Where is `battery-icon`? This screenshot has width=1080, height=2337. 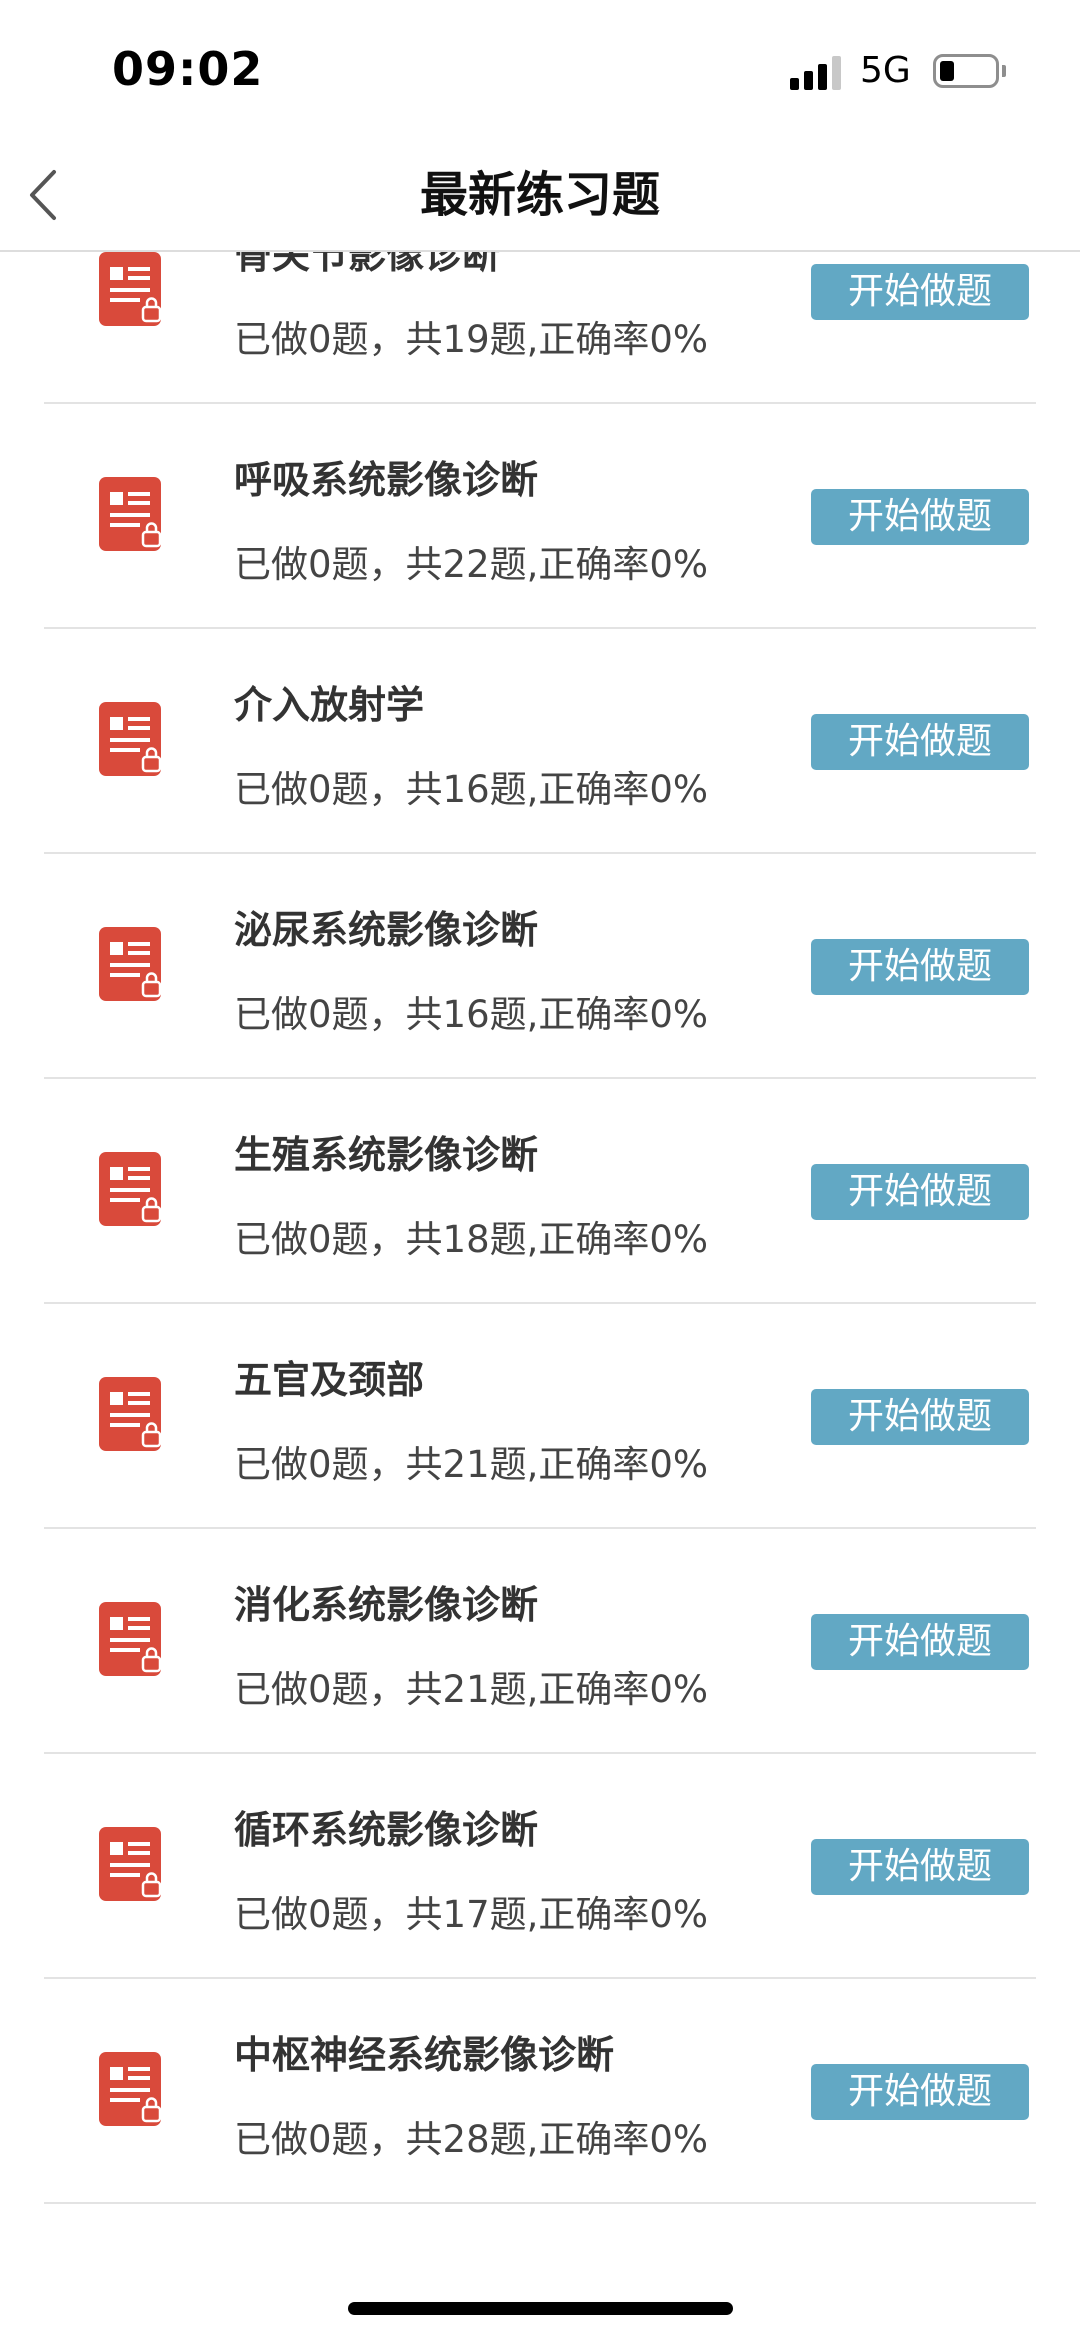
battery-icon is located at coordinates (966, 71).